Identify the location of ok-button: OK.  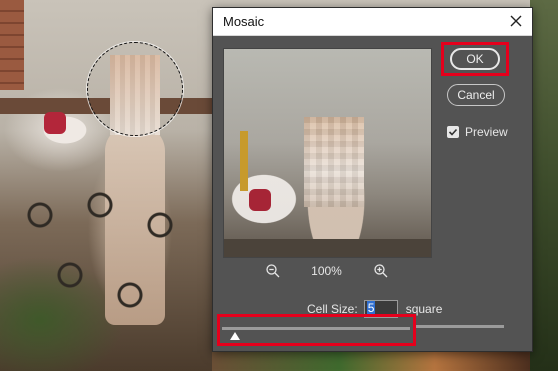
(475, 59).